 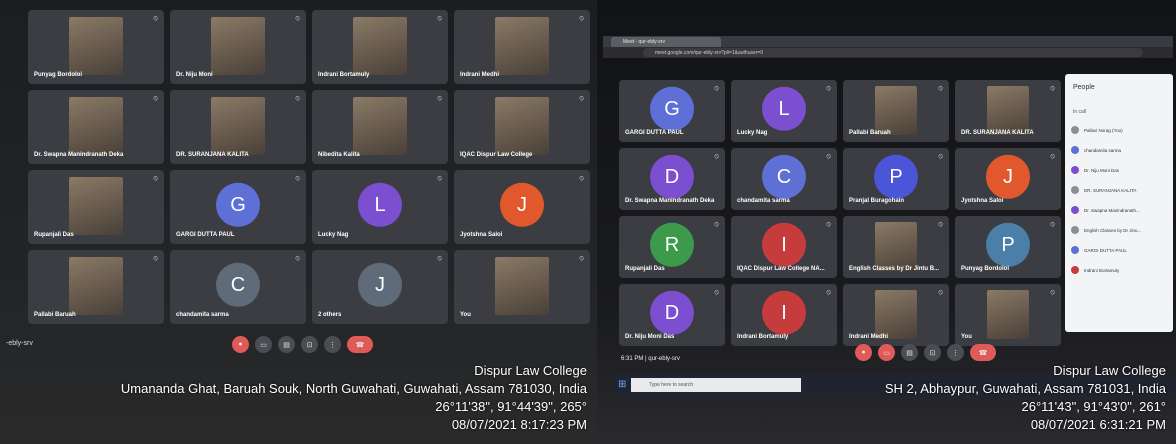 I want to click on people-list-item: GARGI DUTTA PAUL, so click(x=1099, y=250).